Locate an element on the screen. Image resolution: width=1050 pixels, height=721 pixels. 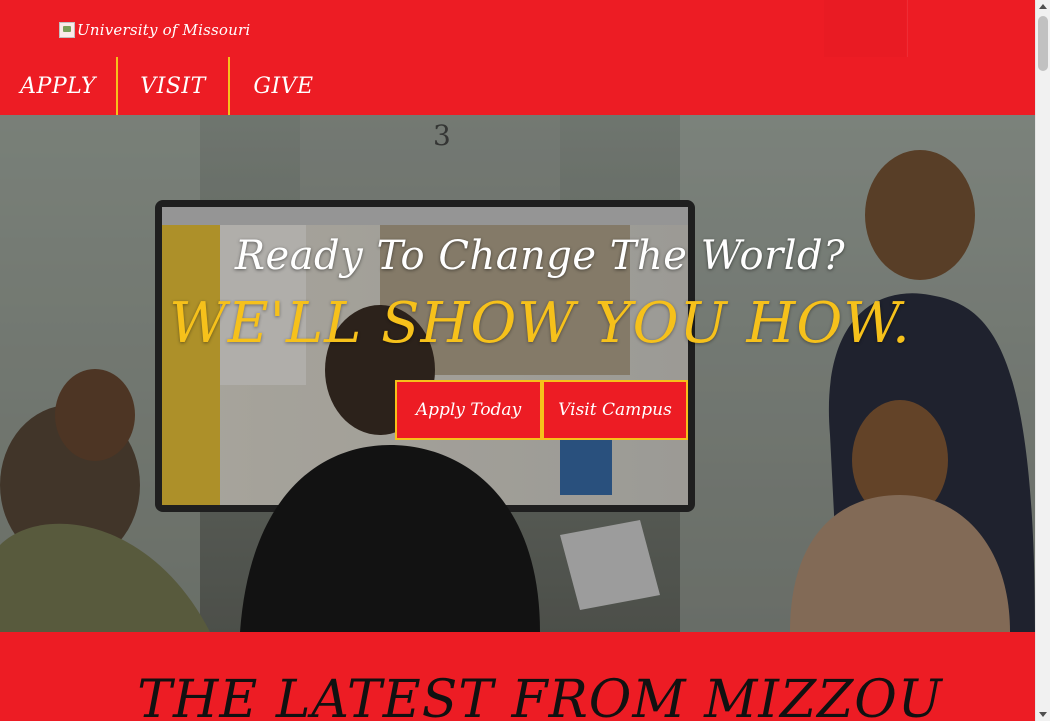
broken-image-icon is located at coordinates (67, 30).